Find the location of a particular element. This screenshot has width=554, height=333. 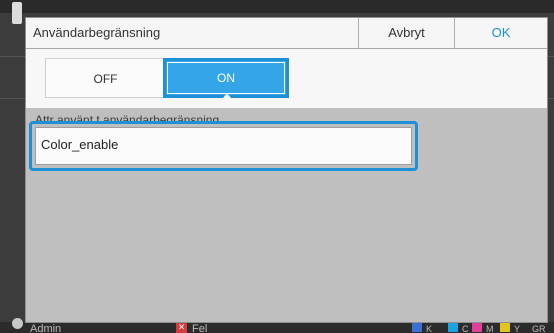

background-top-bar is located at coordinates (277, 12).